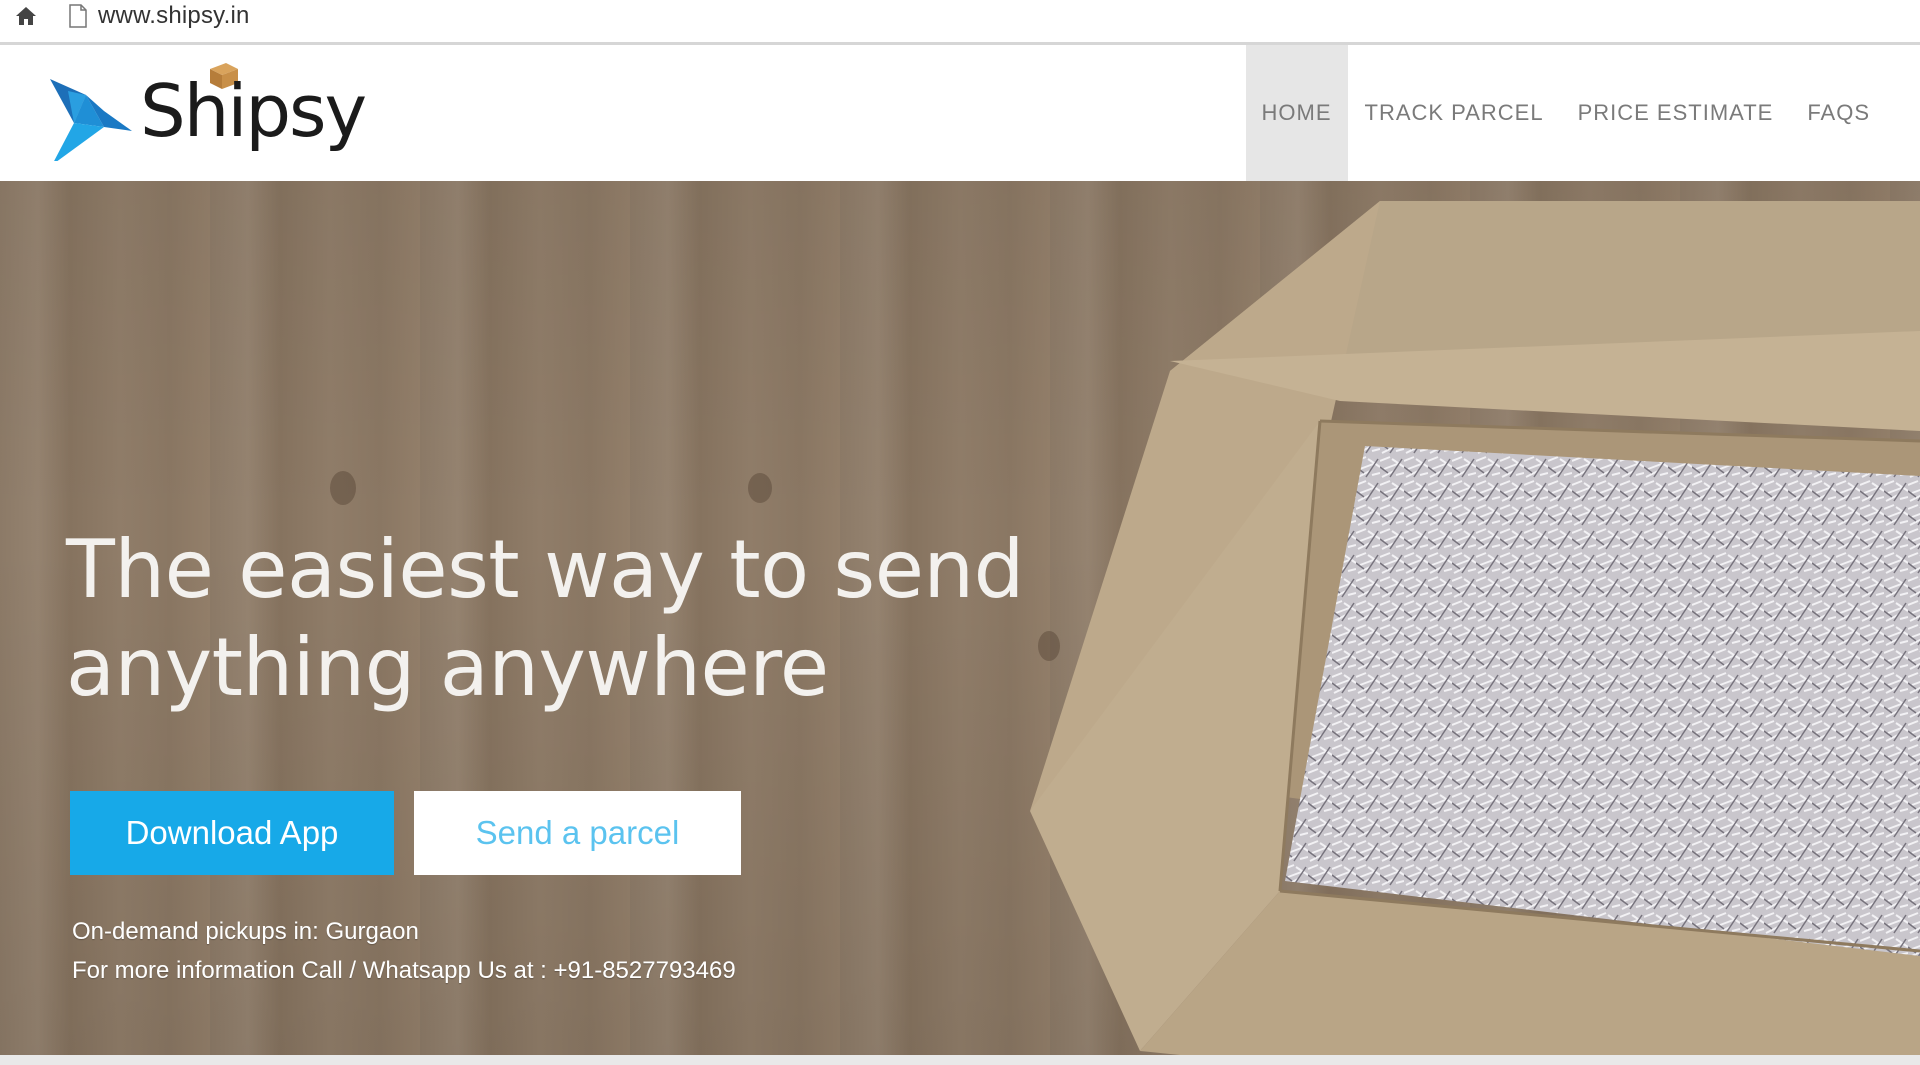 The width and height of the screenshot is (1920, 1065). Describe the element at coordinates (232, 833) in the screenshot. I see `download-app-button: Download App` at that location.